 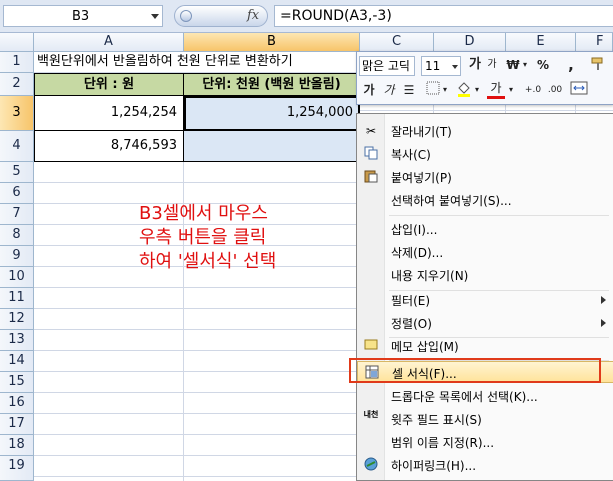 I want to click on row-header-19: 19, so click(x=17, y=468).